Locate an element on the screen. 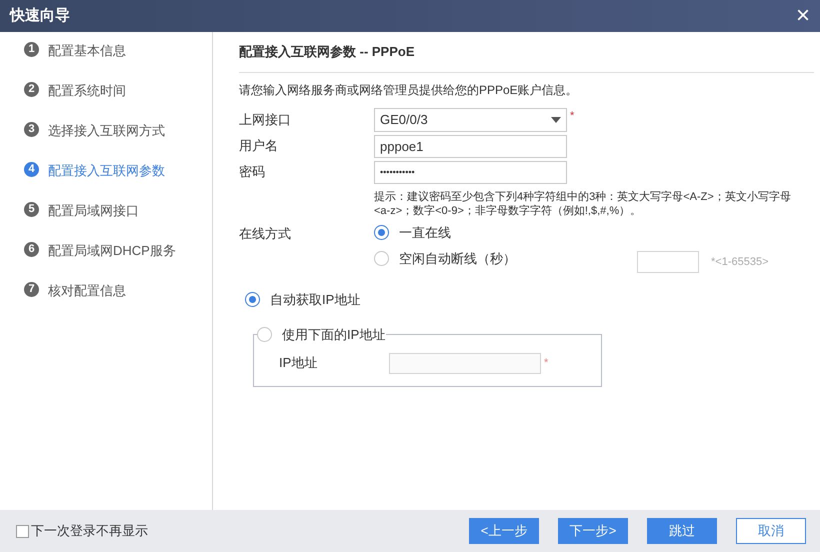 This screenshot has height=552, width=820. step-number: 7 is located at coordinates (31, 289).